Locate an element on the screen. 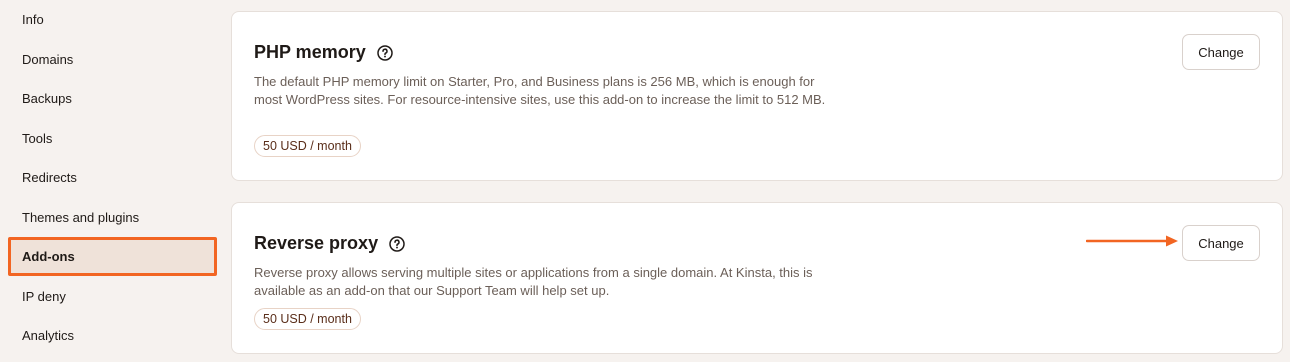 The width and height of the screenshot is (1290, 362). sidebar-item-label: Redirects is located at coordinates (49, 177).